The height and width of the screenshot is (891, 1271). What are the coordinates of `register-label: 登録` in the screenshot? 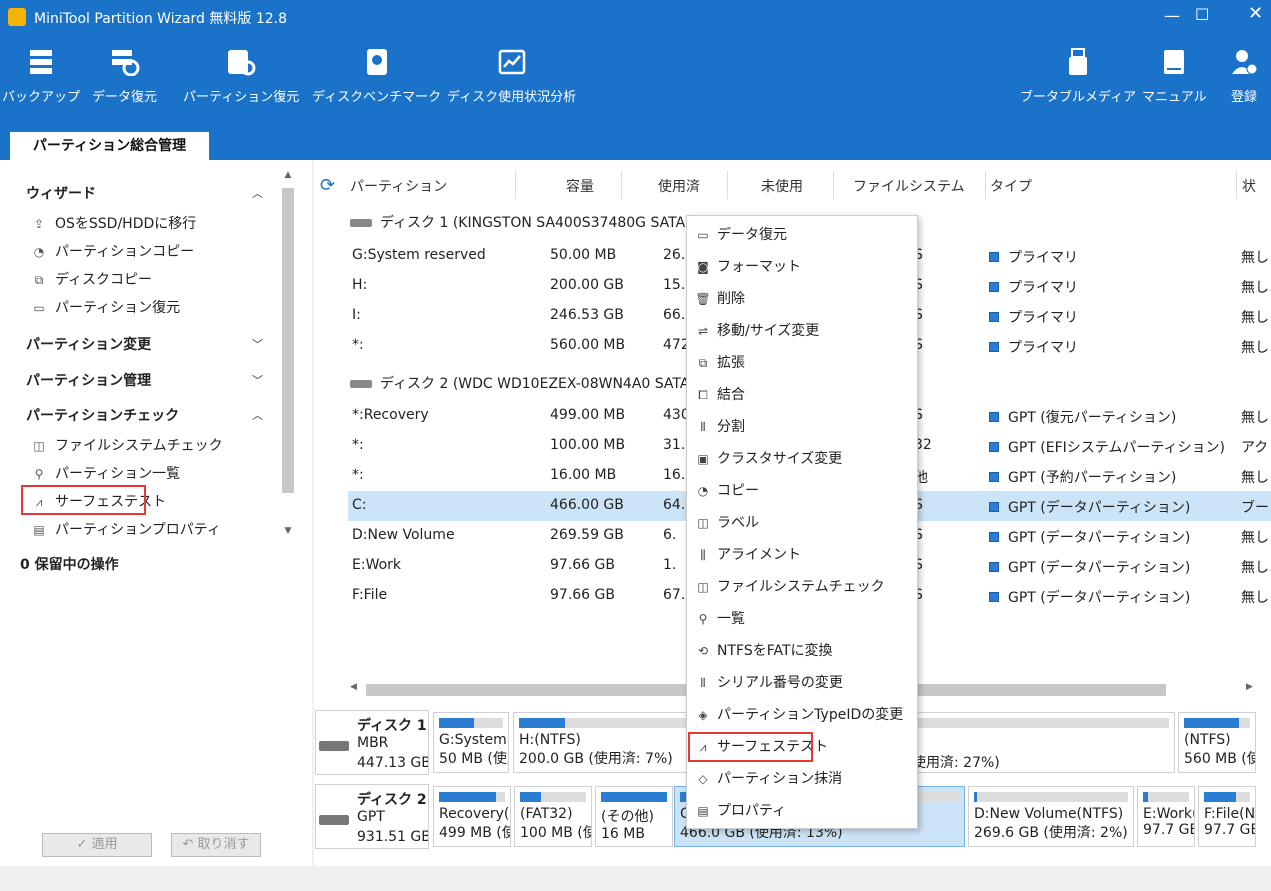 It's located at (1243, 97).